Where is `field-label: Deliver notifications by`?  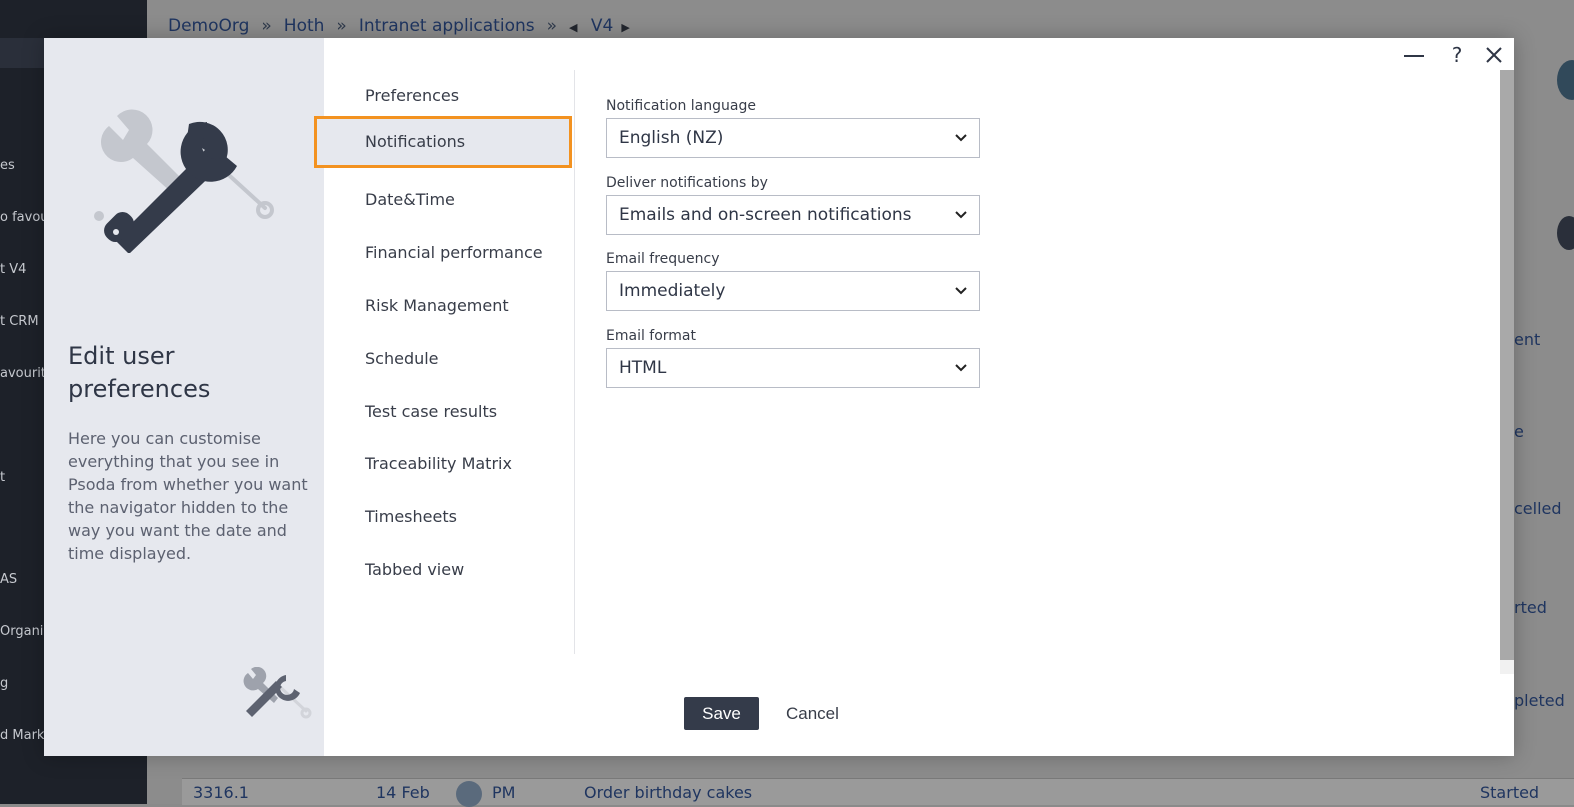 field-label: Deliver notifications by is located at coordinates (687, 183).